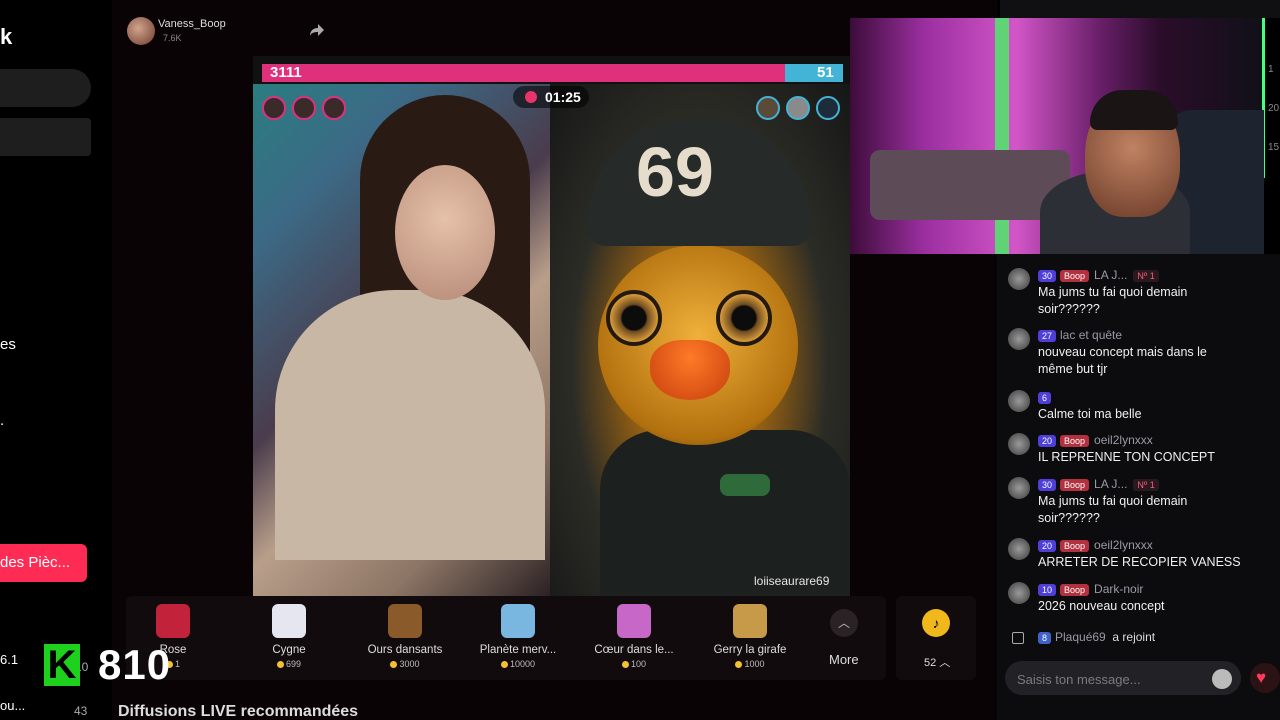 This screenshot has width=1280, height=720. I want to click on gift-item: Cœur dans le... 100, so click(634, 634).